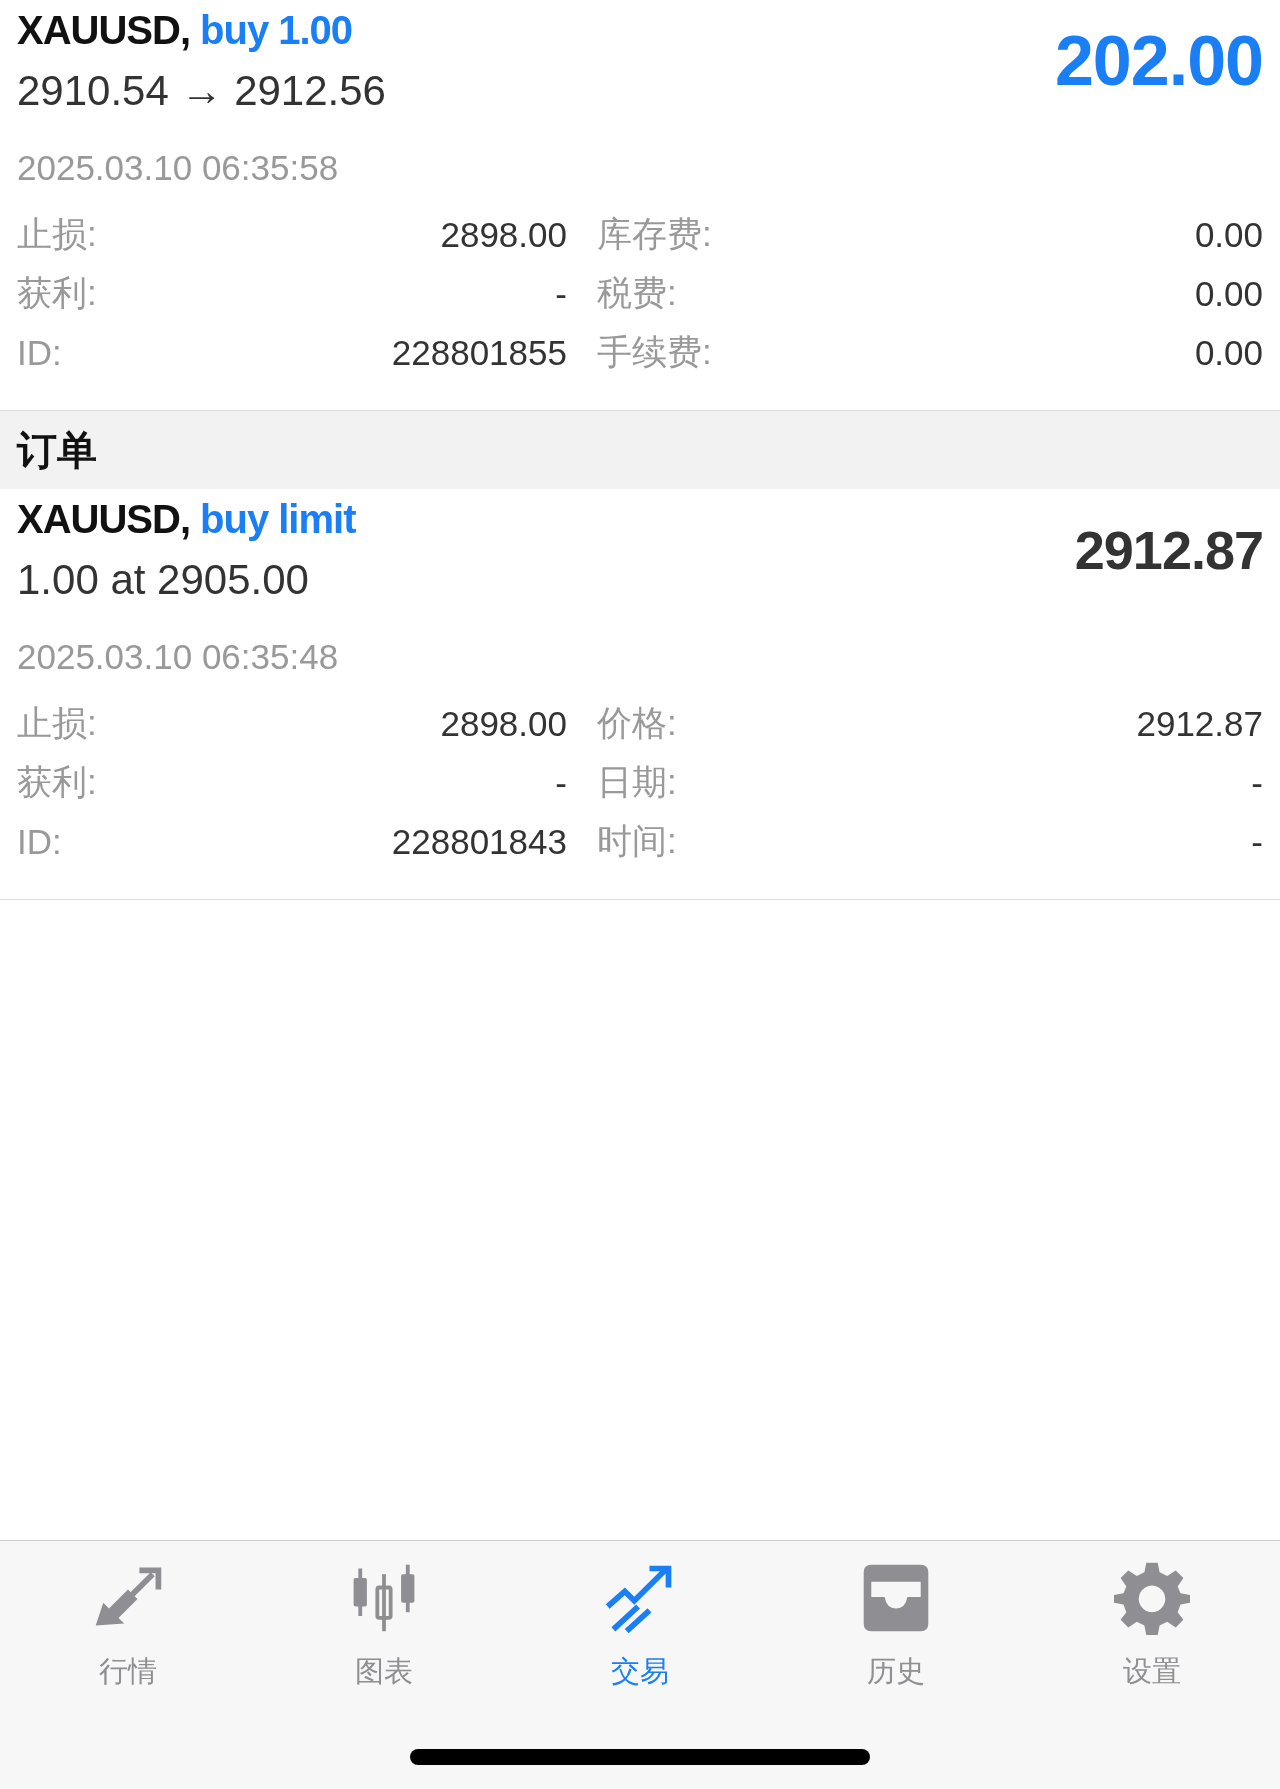  Describe the element at coordinates (637, 293) in the screenshot. I see `field-label: 税费:` at that location.